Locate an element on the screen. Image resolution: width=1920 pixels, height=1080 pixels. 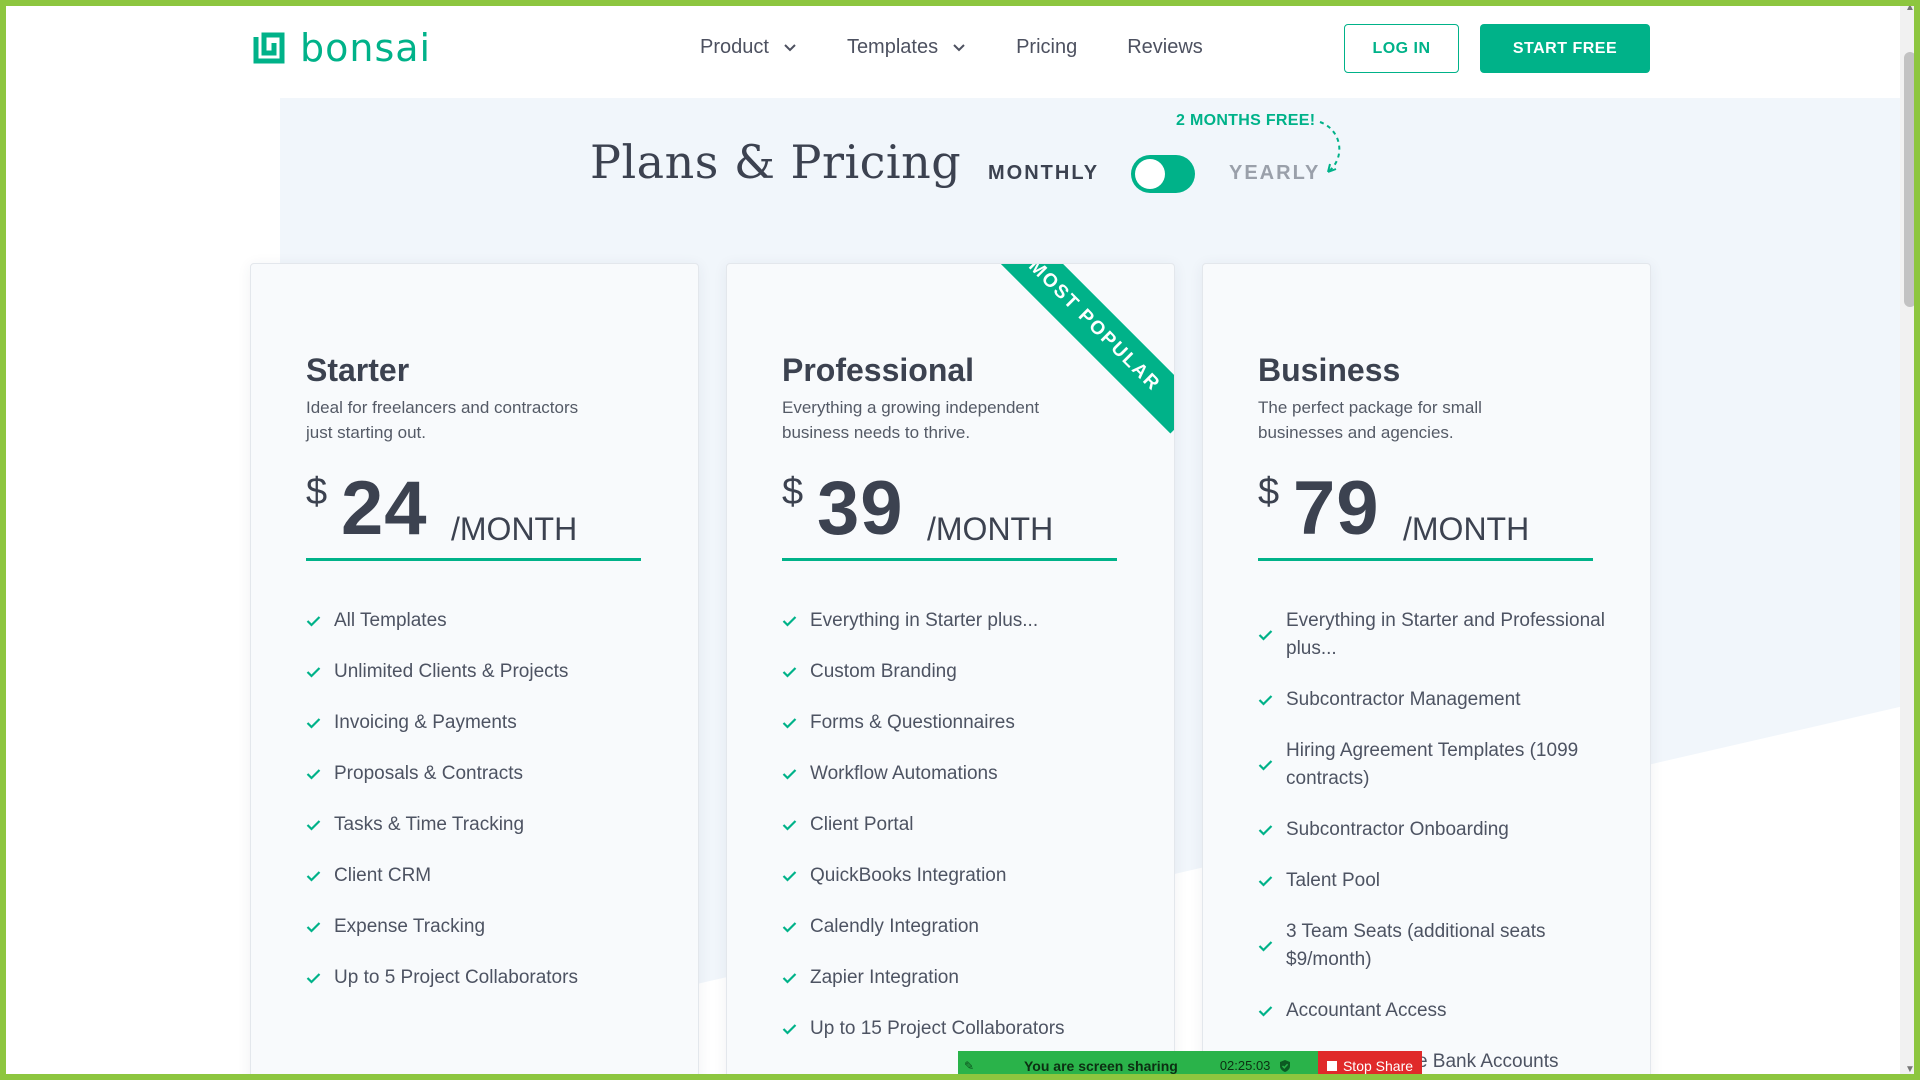
screen-share-bar: ✎ You are screen sharing 02:25:03 is located at coordinates (1138, 1065).